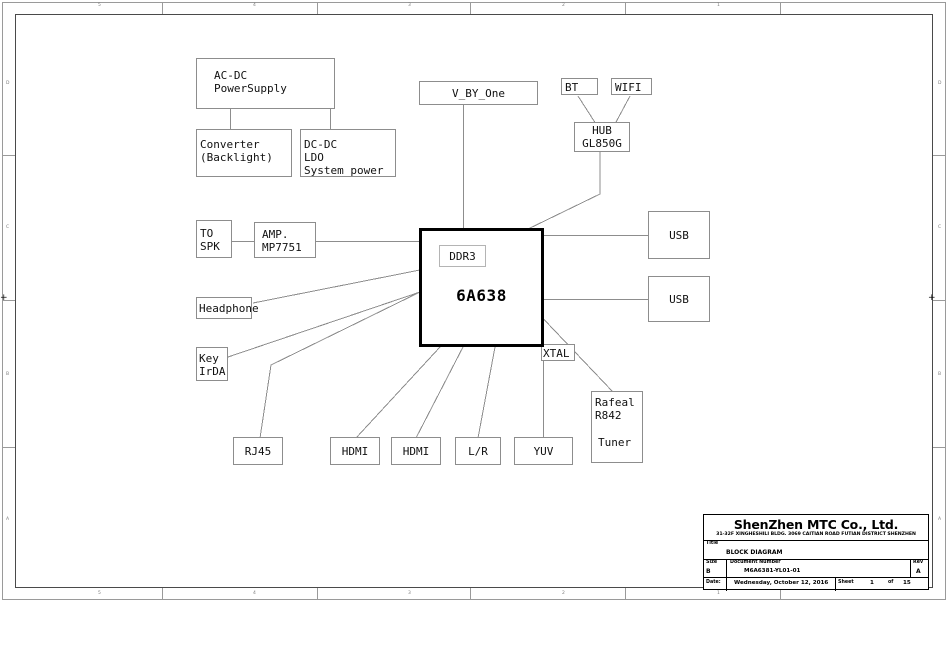 The width and height of the screenshot is (950, 672). Describe the element at coordinates (772, 571) in the screenshot. I see `document-number-value: M6A6381-YL01-01` at that location.